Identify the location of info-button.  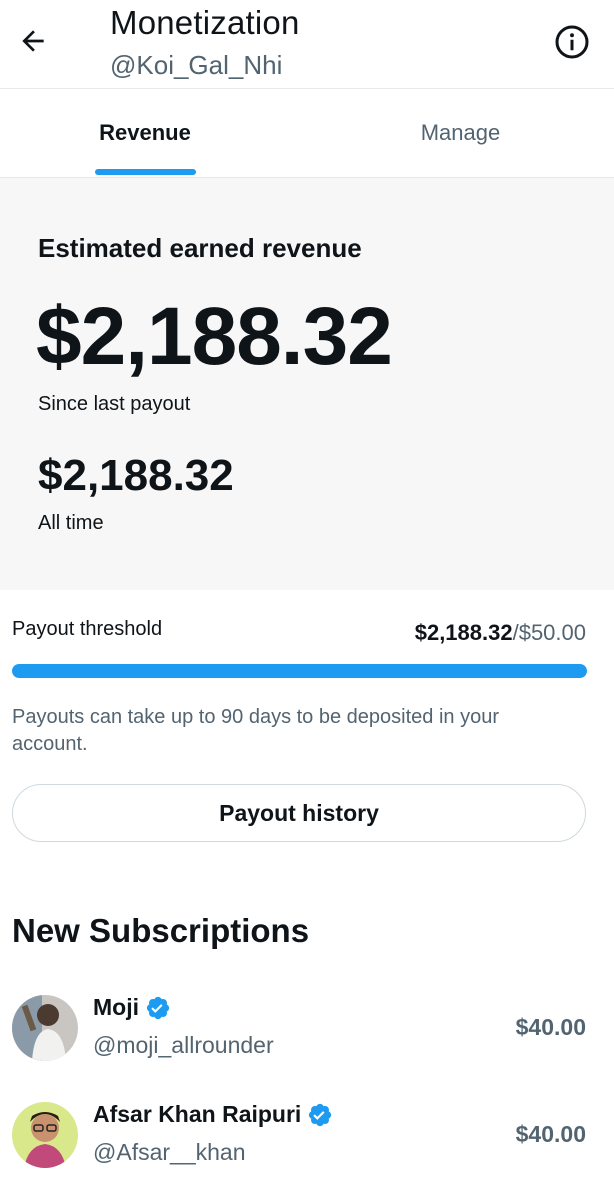
(572, 42).